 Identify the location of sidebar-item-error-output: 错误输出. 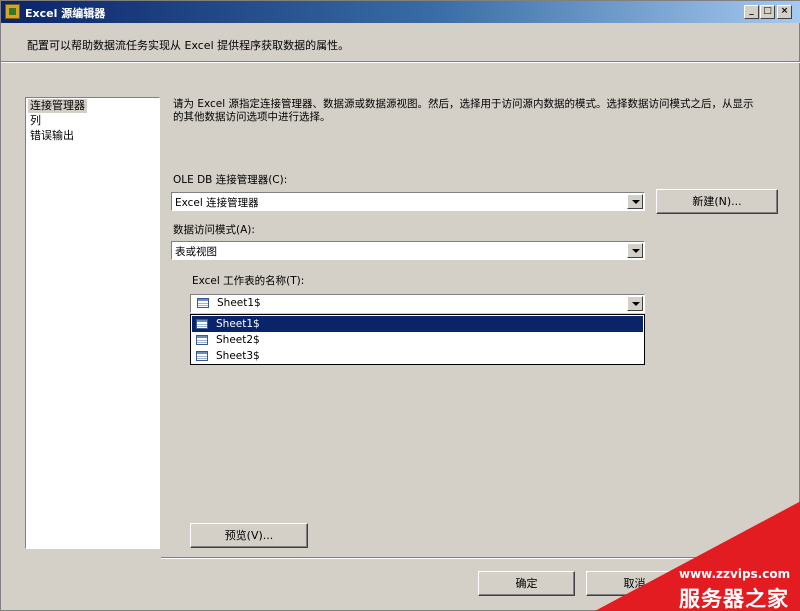
(52, 136).